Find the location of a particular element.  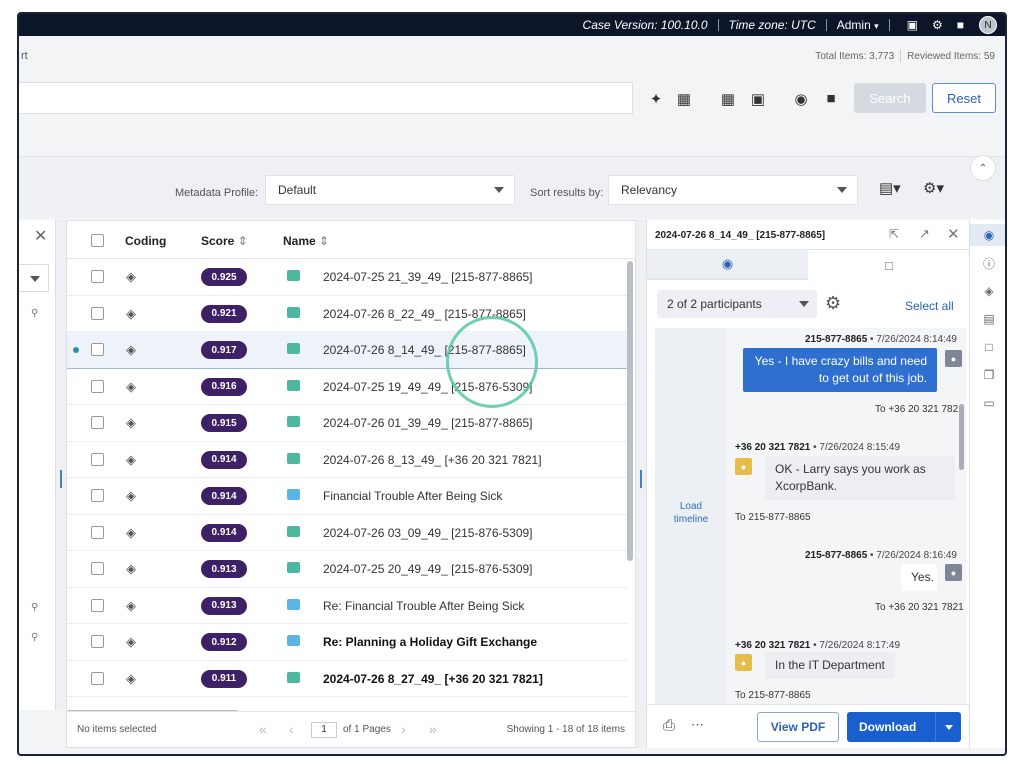

right-splitter is located at coordinates (641, 484).